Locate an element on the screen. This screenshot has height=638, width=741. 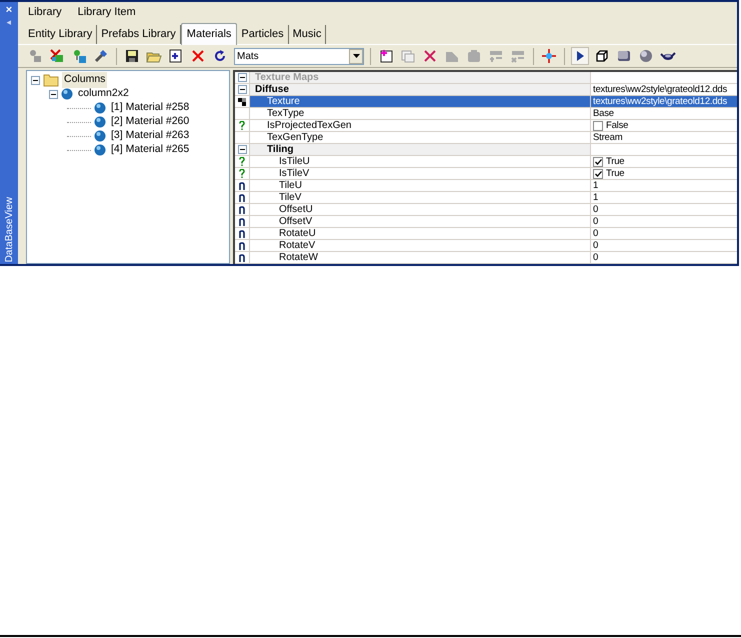
menu-item: Library is located at coordinates (45, 12).